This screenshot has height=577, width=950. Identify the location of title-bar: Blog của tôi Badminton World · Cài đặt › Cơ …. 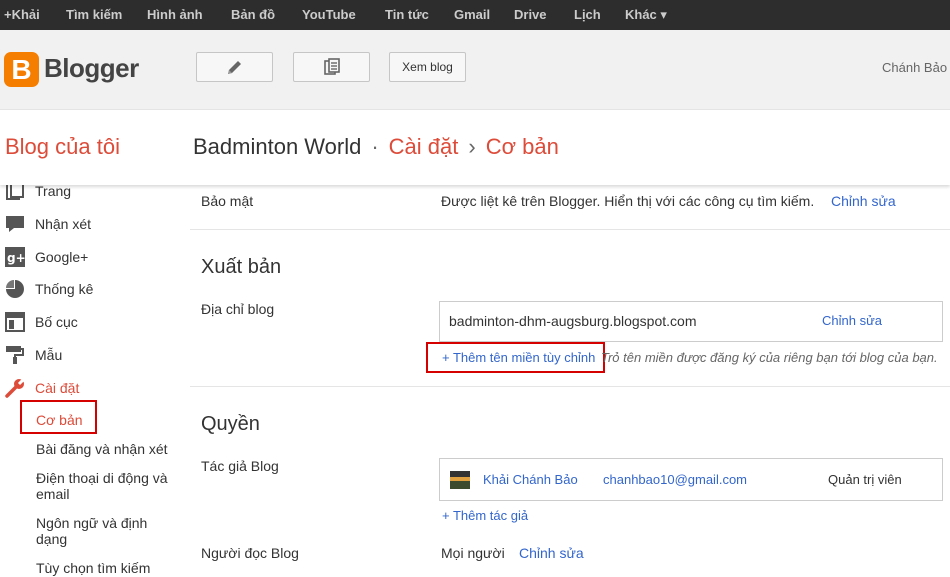
(475, 147).